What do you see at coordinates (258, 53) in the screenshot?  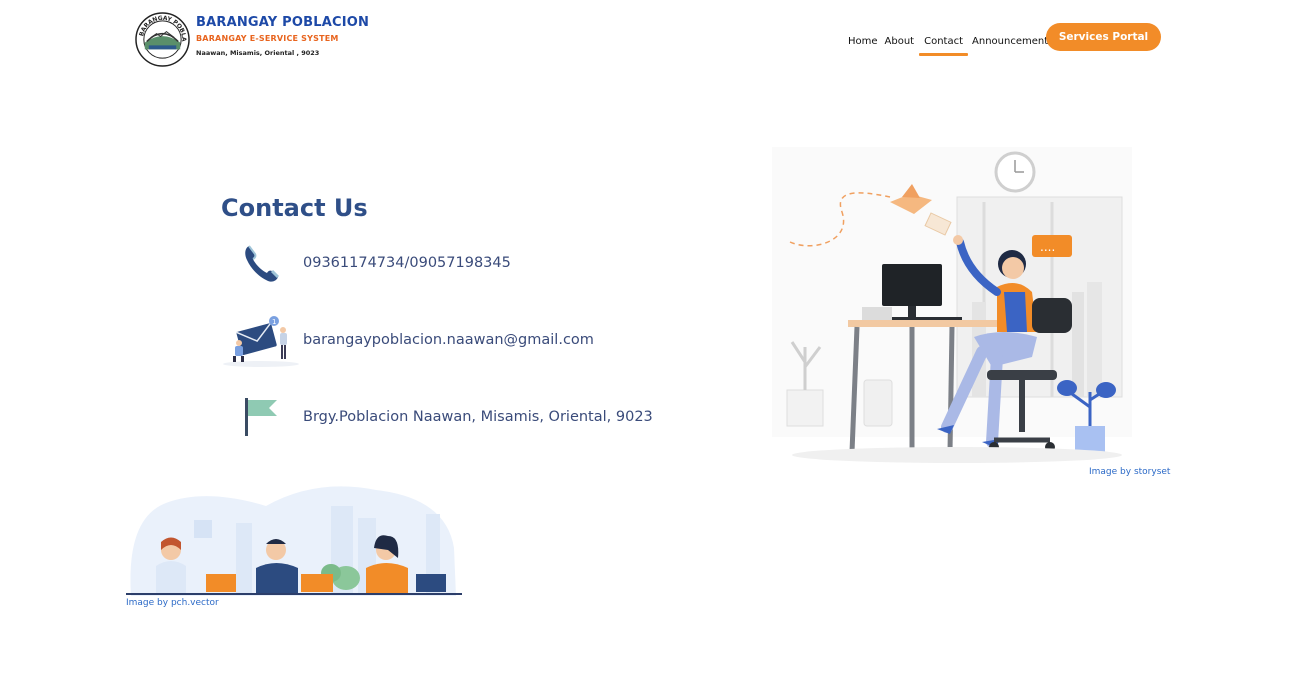 I see `brand-address: Naawan, Misamis, Oriental , 9023` at bounding box center [258, 53].